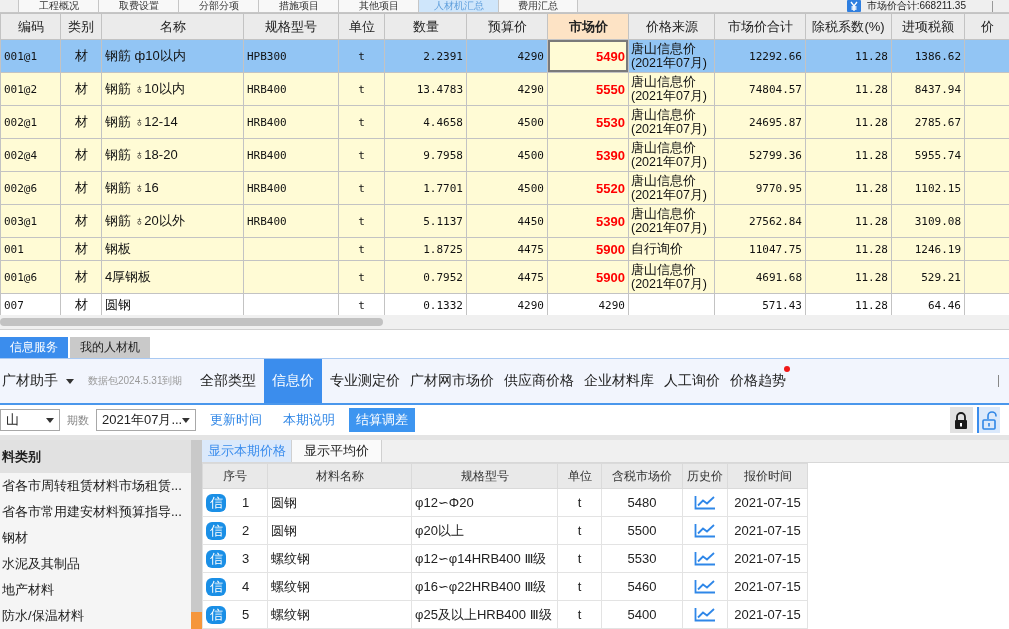  What do you see at coordinates (757, 381) in the screenshot?
I see `price-type-tab: 价格趋势` at bounding box center [757, 381].